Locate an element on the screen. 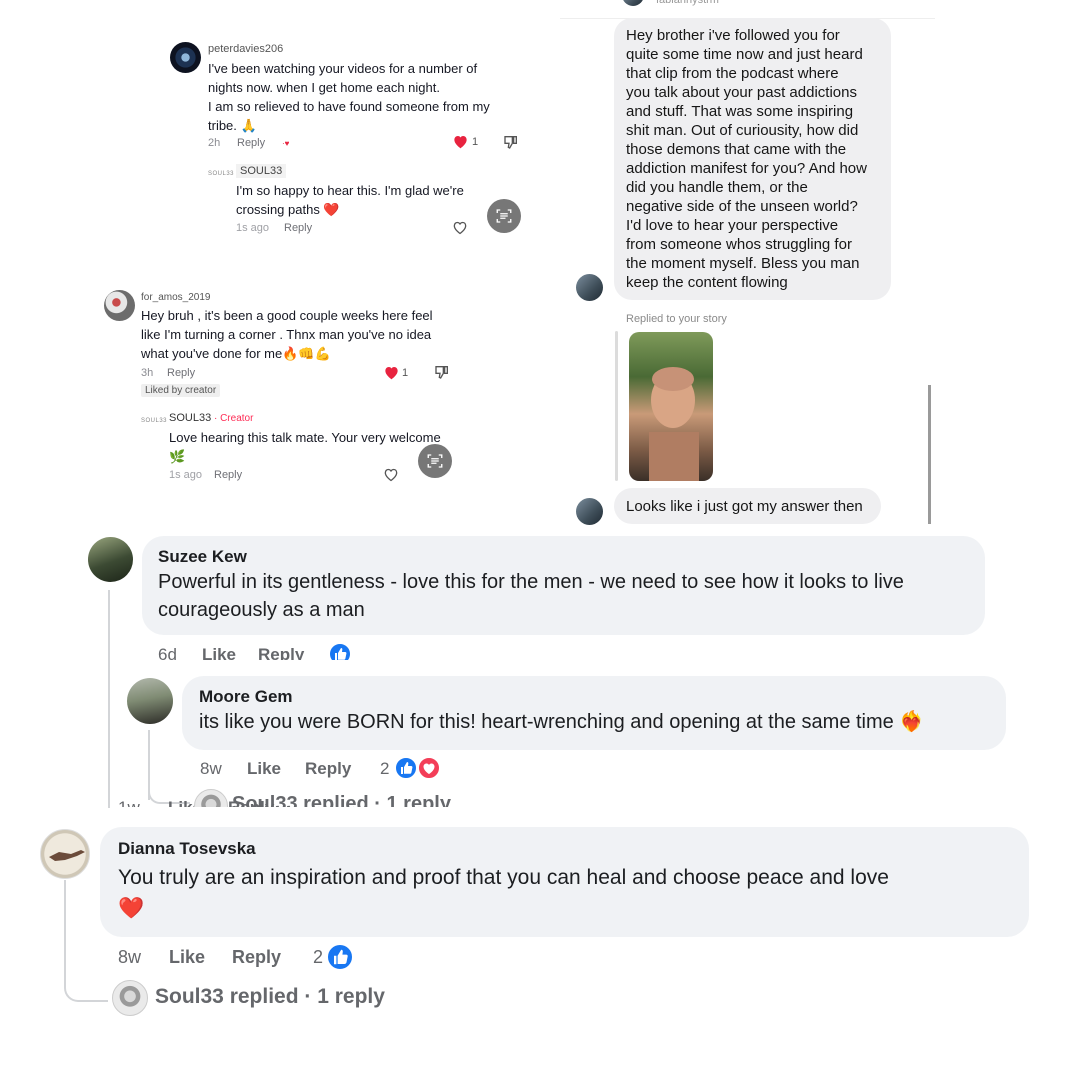  message-bubble: Looks like i just got my answer then is located at coordinates (747, 506).